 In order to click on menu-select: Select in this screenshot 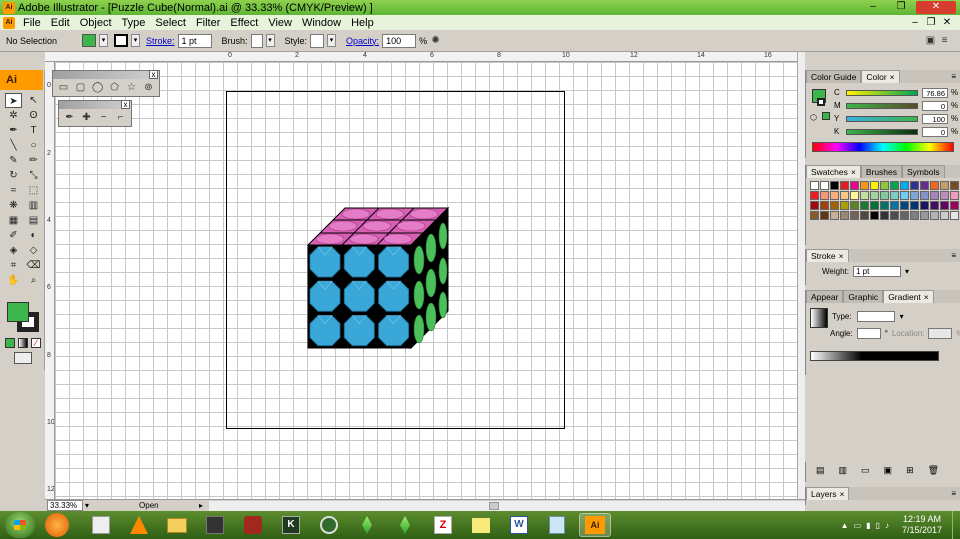, I will do `click(170, 23)`.